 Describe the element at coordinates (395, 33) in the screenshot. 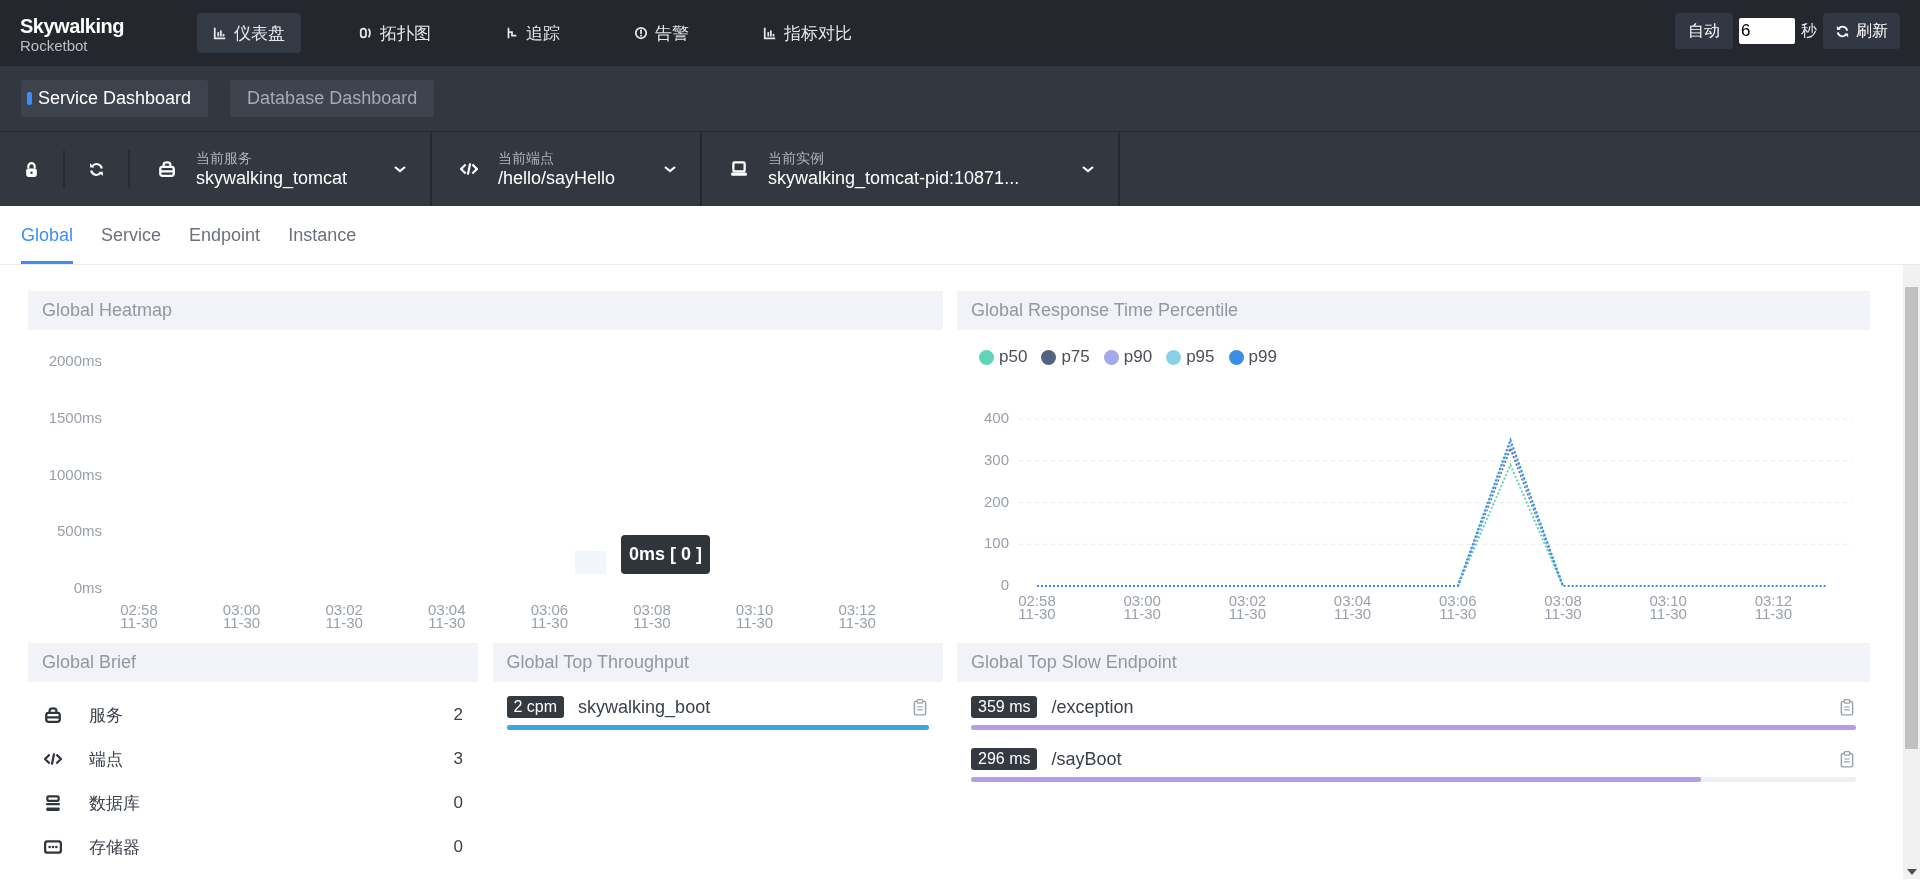

I see `nav-item: 拓扑图` at that location.